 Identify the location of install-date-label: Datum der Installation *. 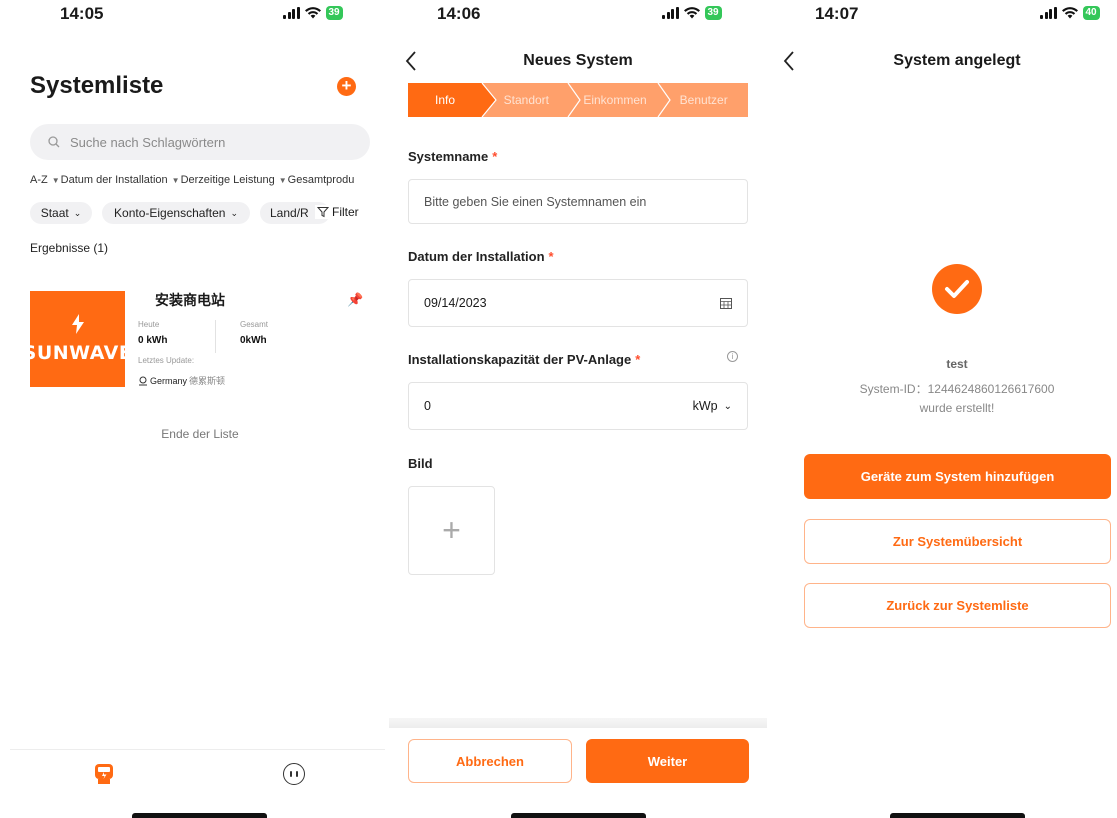
(481, 256).